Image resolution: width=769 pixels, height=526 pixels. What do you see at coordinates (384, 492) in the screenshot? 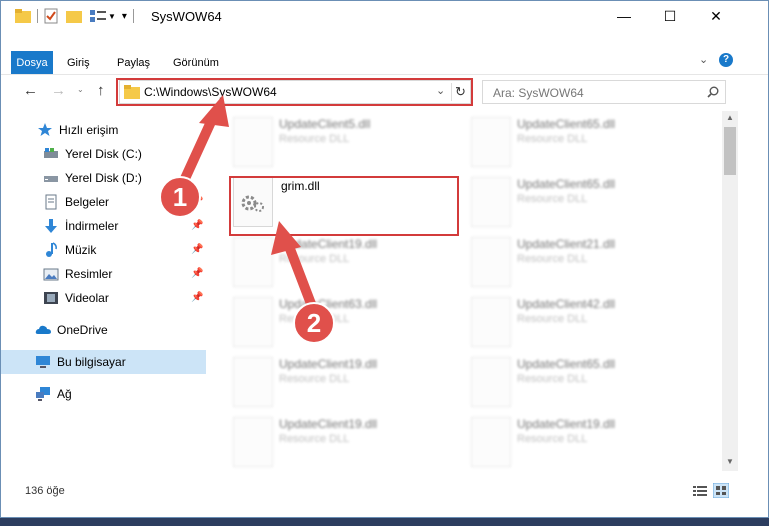
I see `status-bar: 136 öğe` at bounding box center [384, 492].